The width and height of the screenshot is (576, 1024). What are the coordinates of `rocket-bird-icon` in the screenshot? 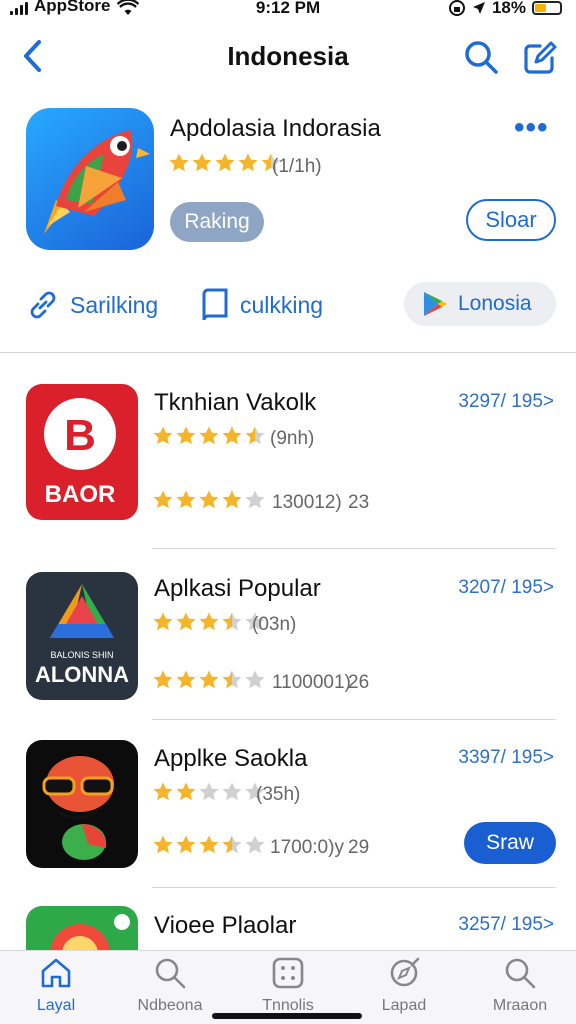 It's located at (97, 182).